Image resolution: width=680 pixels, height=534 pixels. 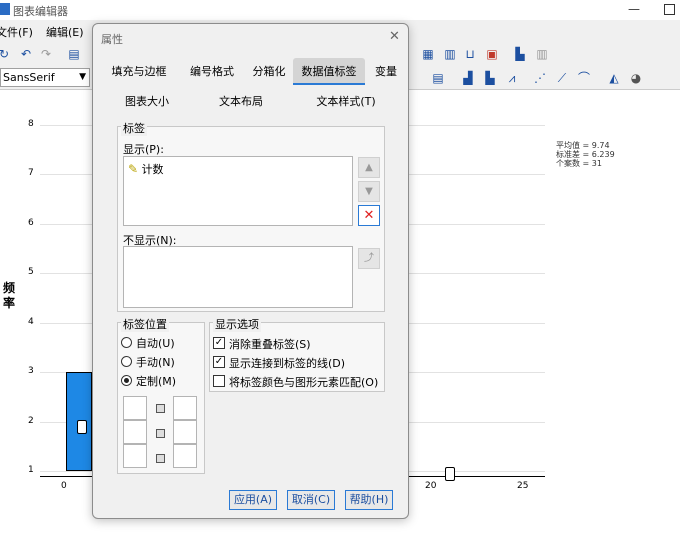 I want to click on hidden-listbox, so click(x=238, y=277).